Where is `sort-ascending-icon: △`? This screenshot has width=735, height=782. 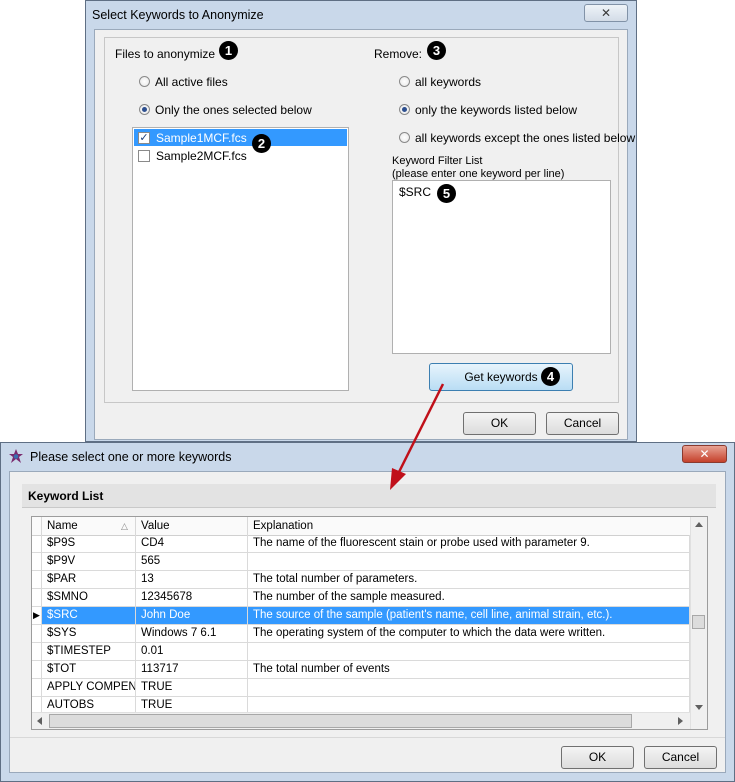 sort-ascending-icon: △ is located at coordinates (124, 526).